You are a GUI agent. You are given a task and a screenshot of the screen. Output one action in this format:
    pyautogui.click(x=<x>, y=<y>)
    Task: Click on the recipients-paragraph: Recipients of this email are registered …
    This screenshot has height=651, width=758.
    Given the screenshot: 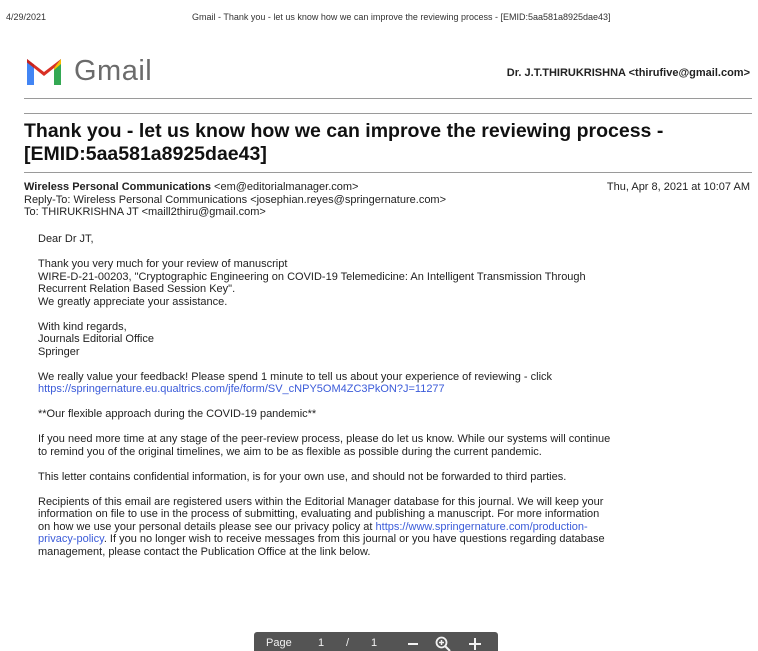 What is the action you would take?
    pyautogui.click(x=390, y=527)
    